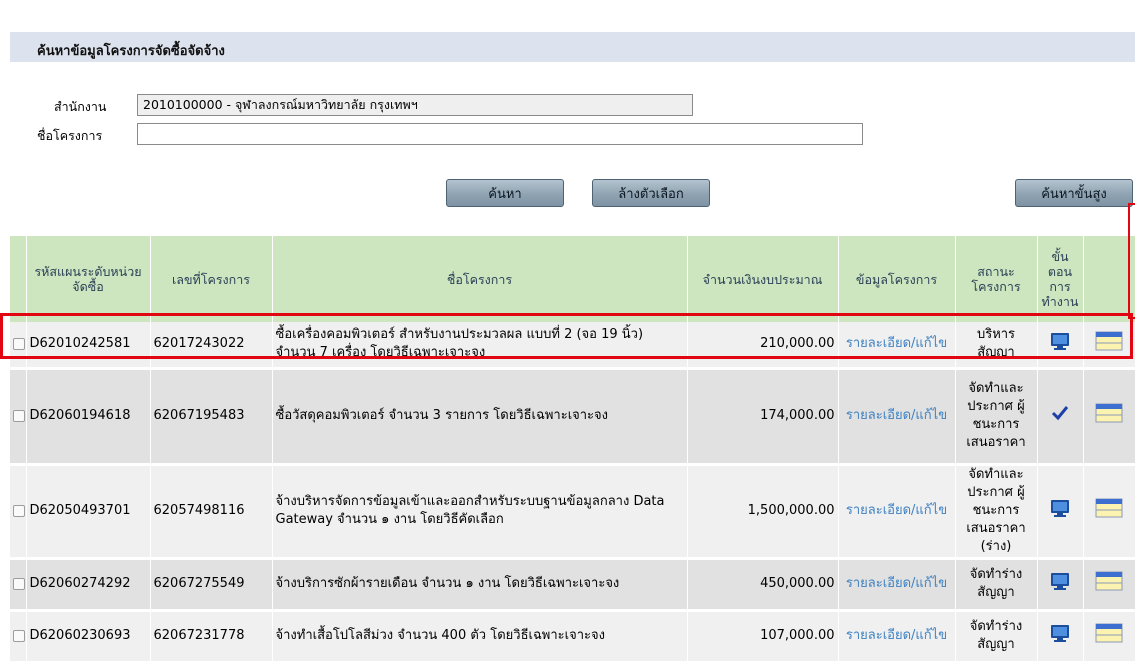 This screenshot has height=664, width=1135. Describe the element at coordinates (996, 279) in the screenshot. I see `header-status: สถานะโครงการ` at that location.